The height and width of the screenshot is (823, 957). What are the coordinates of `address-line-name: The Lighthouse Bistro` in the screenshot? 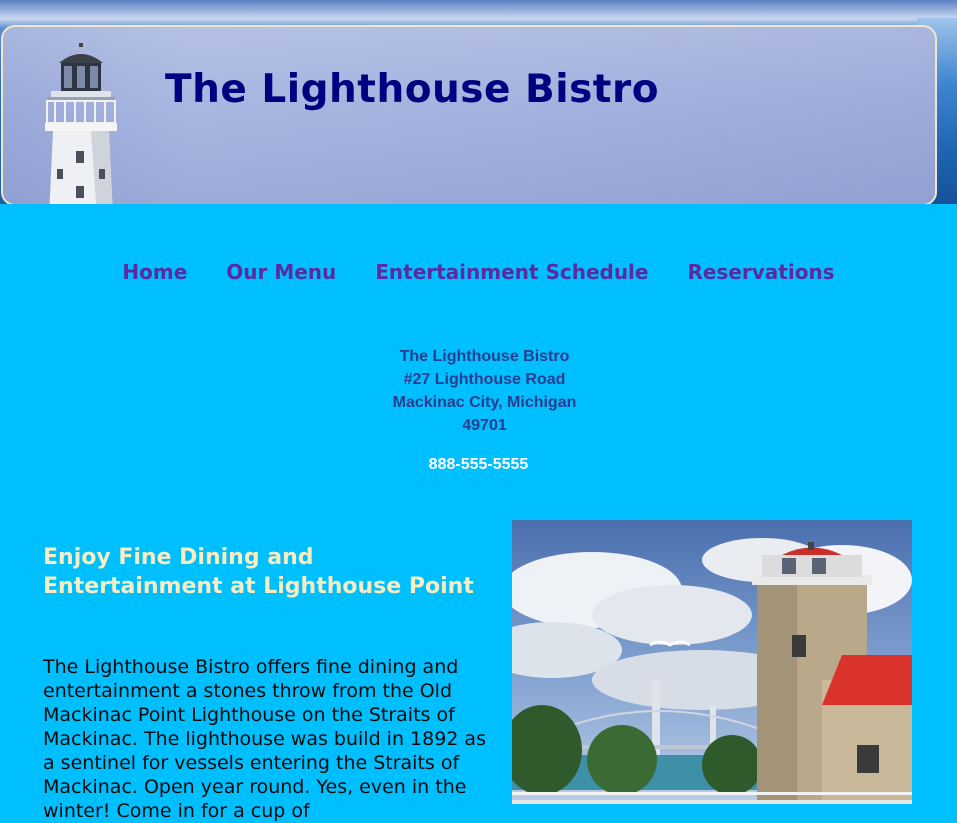 It's located at (484, 356).